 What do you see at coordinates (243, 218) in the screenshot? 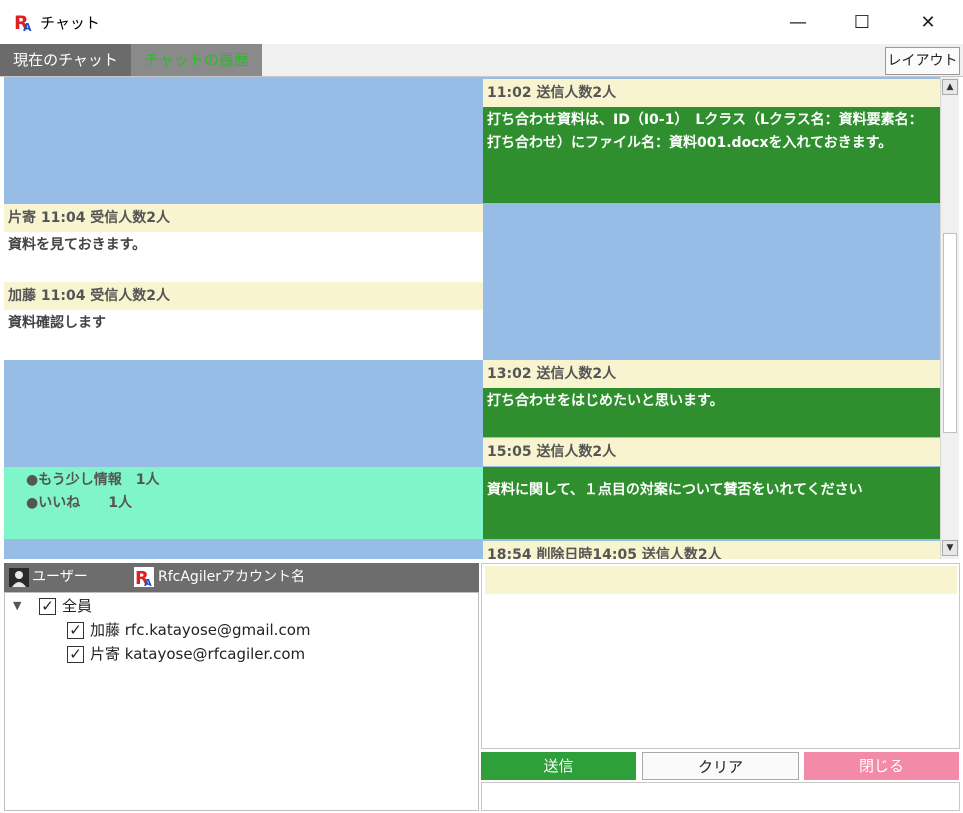
I see `message-header: 片寄 11:04 受信人数2人` at bounding box center [243, 218].